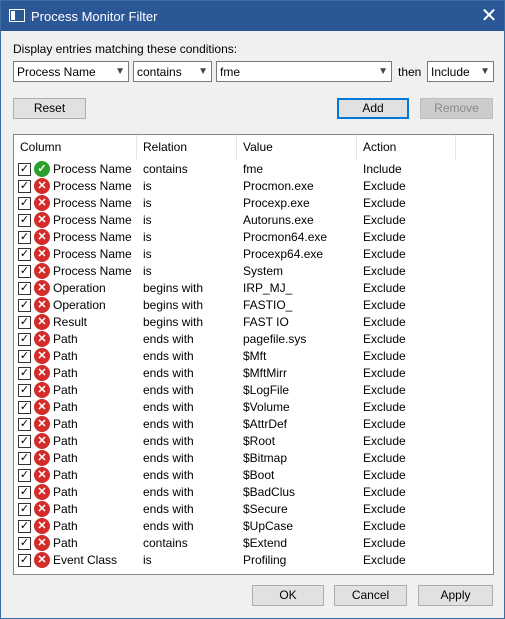 The height and width of the screenshot is (619, 505). I want to click on ok-button: OK, so click(288, 595).